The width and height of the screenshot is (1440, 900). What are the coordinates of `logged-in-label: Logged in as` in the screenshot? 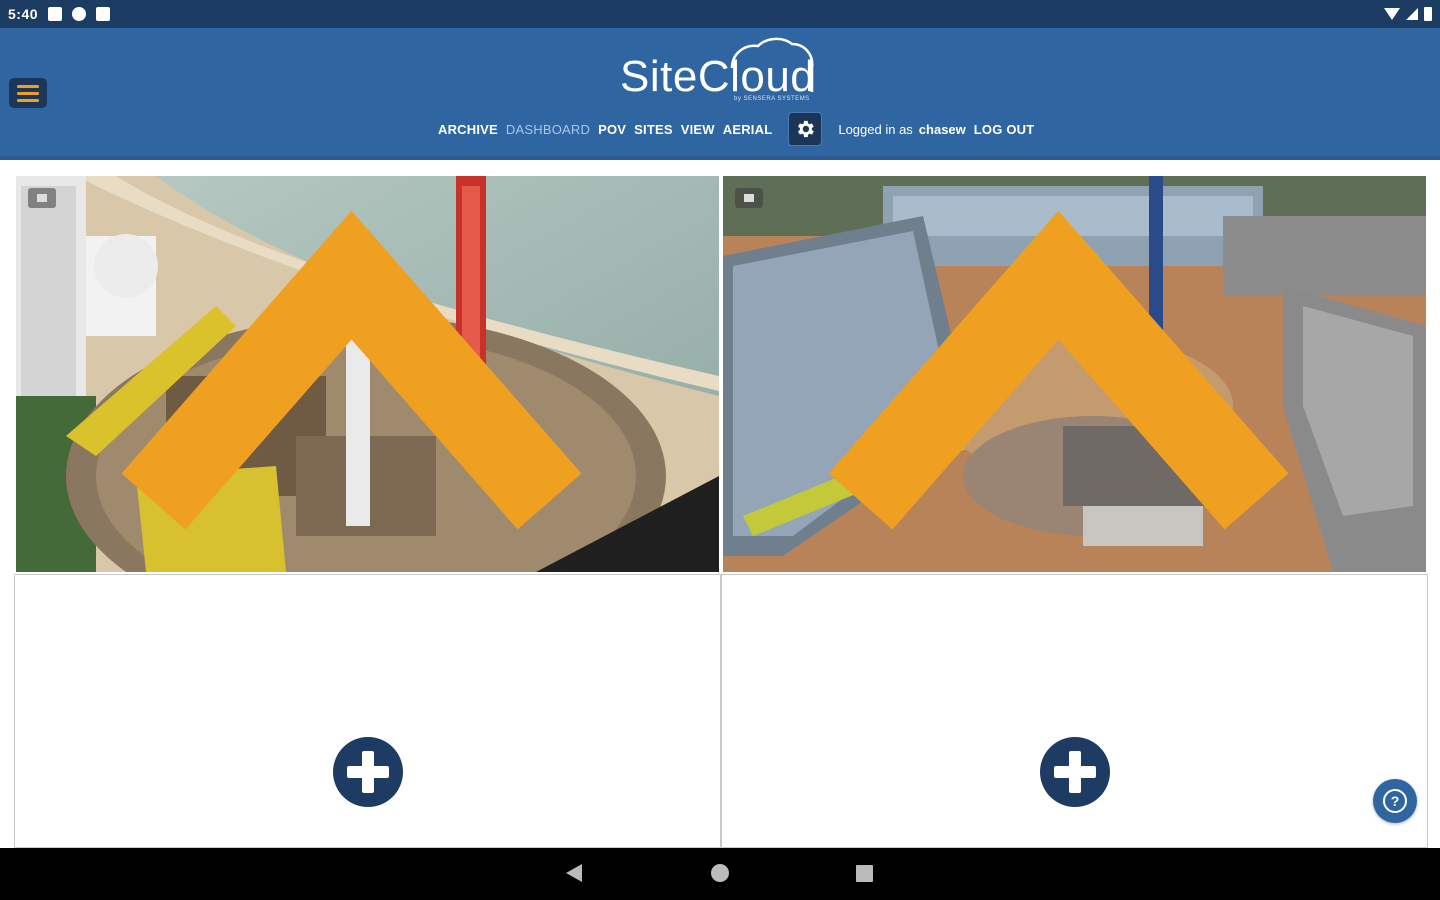 It's located at (875, 129).